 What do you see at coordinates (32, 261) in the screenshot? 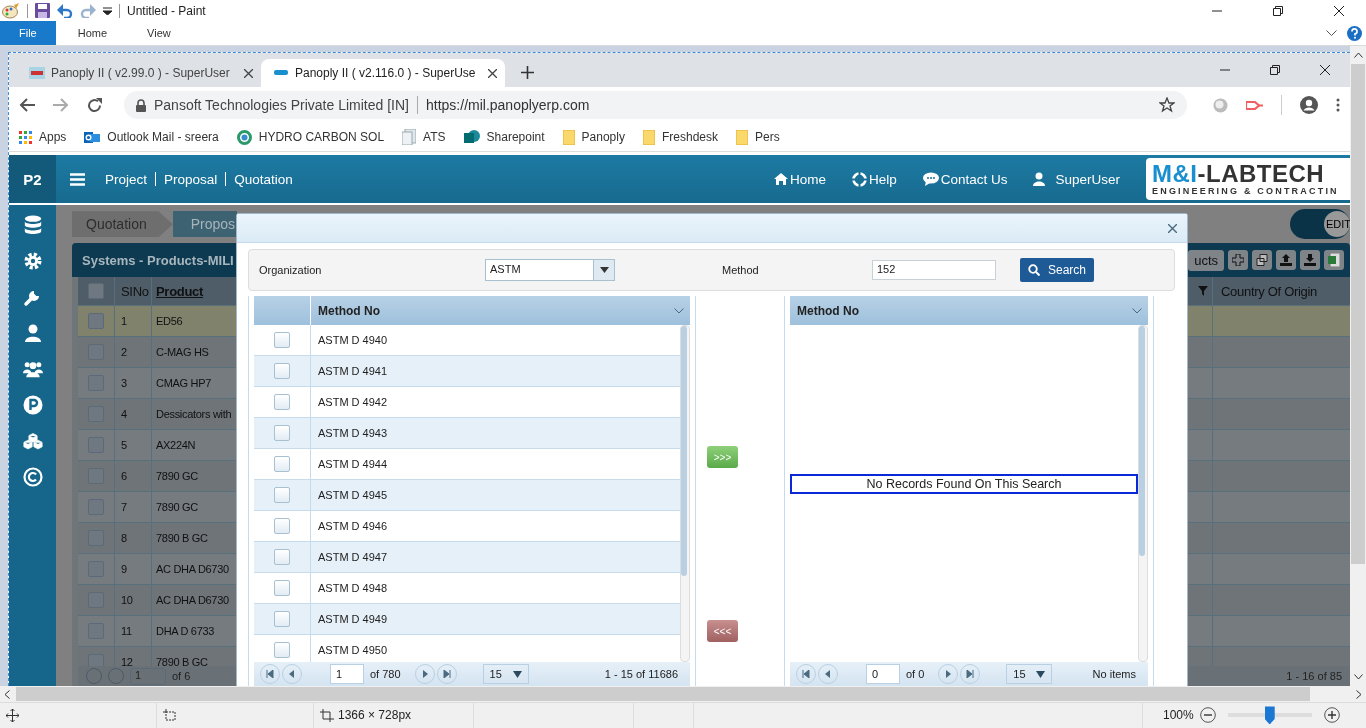
I see `settings-icon` at bounding box center [32, 261].